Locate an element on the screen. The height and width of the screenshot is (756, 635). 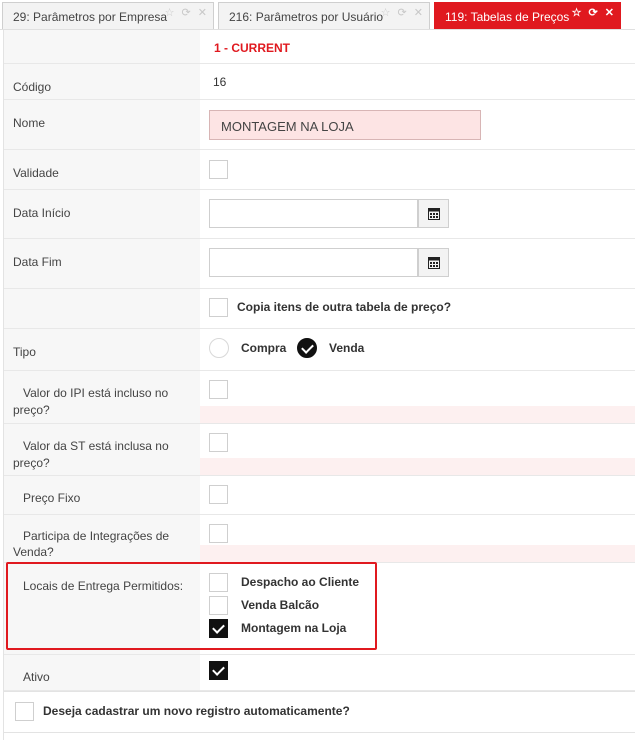
codigo-row: Código 16 is located at coordinates (319, 82).